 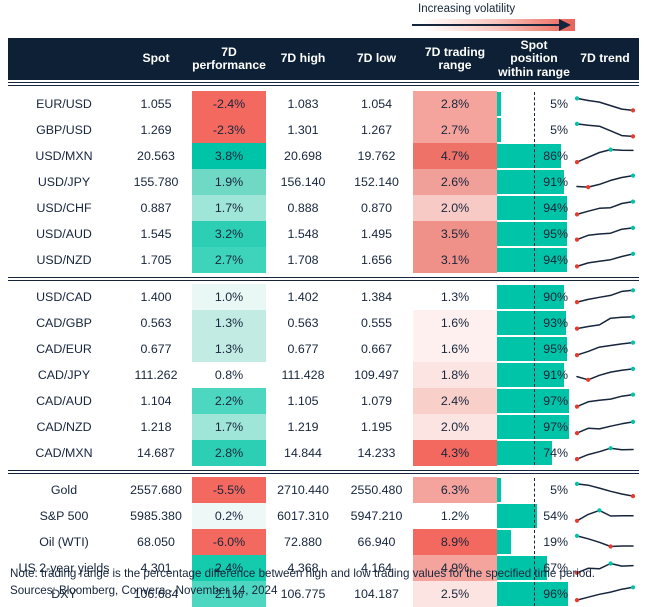 I want to click on cell-high: 0.677, so click(x=303, y=349).